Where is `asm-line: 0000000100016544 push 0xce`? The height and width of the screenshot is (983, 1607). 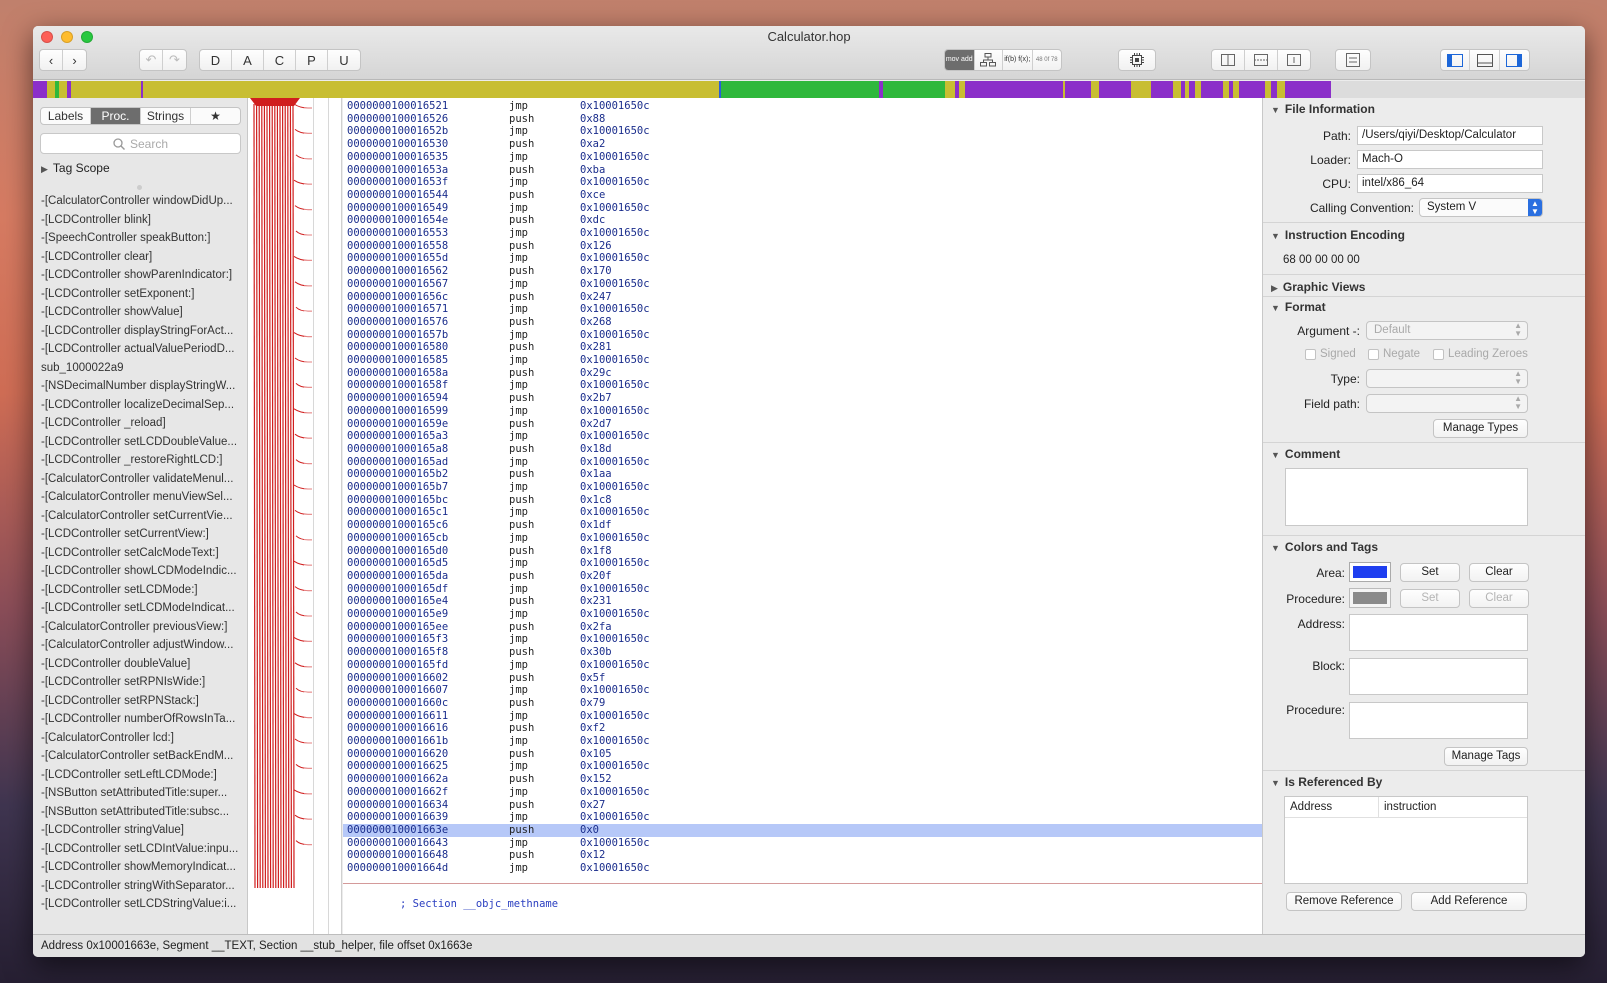 asm-line: 0000000100016544 push 0xce is located at coordinates (802, 195).